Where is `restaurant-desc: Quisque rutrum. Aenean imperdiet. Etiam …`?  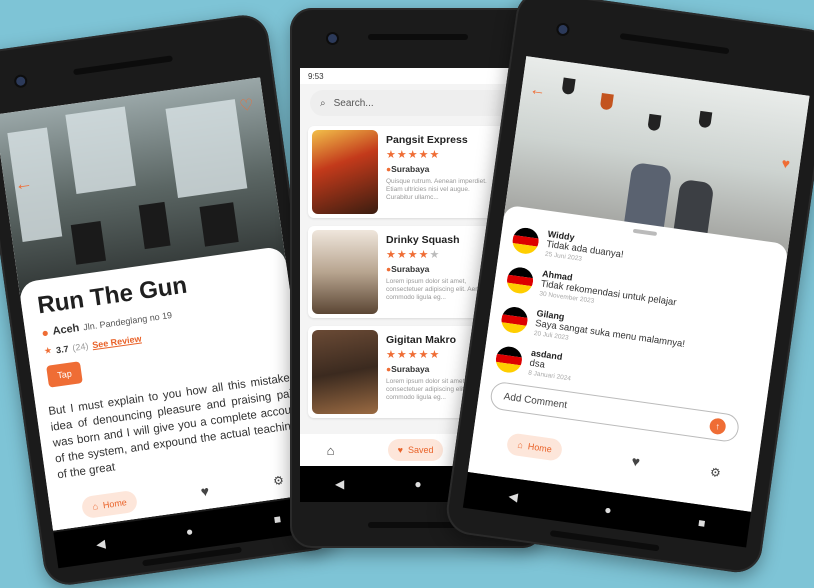 restaurant-desc: Quisque rutrum. Aenean imperdiet. Etiam … is located at coordinates (436, 189).